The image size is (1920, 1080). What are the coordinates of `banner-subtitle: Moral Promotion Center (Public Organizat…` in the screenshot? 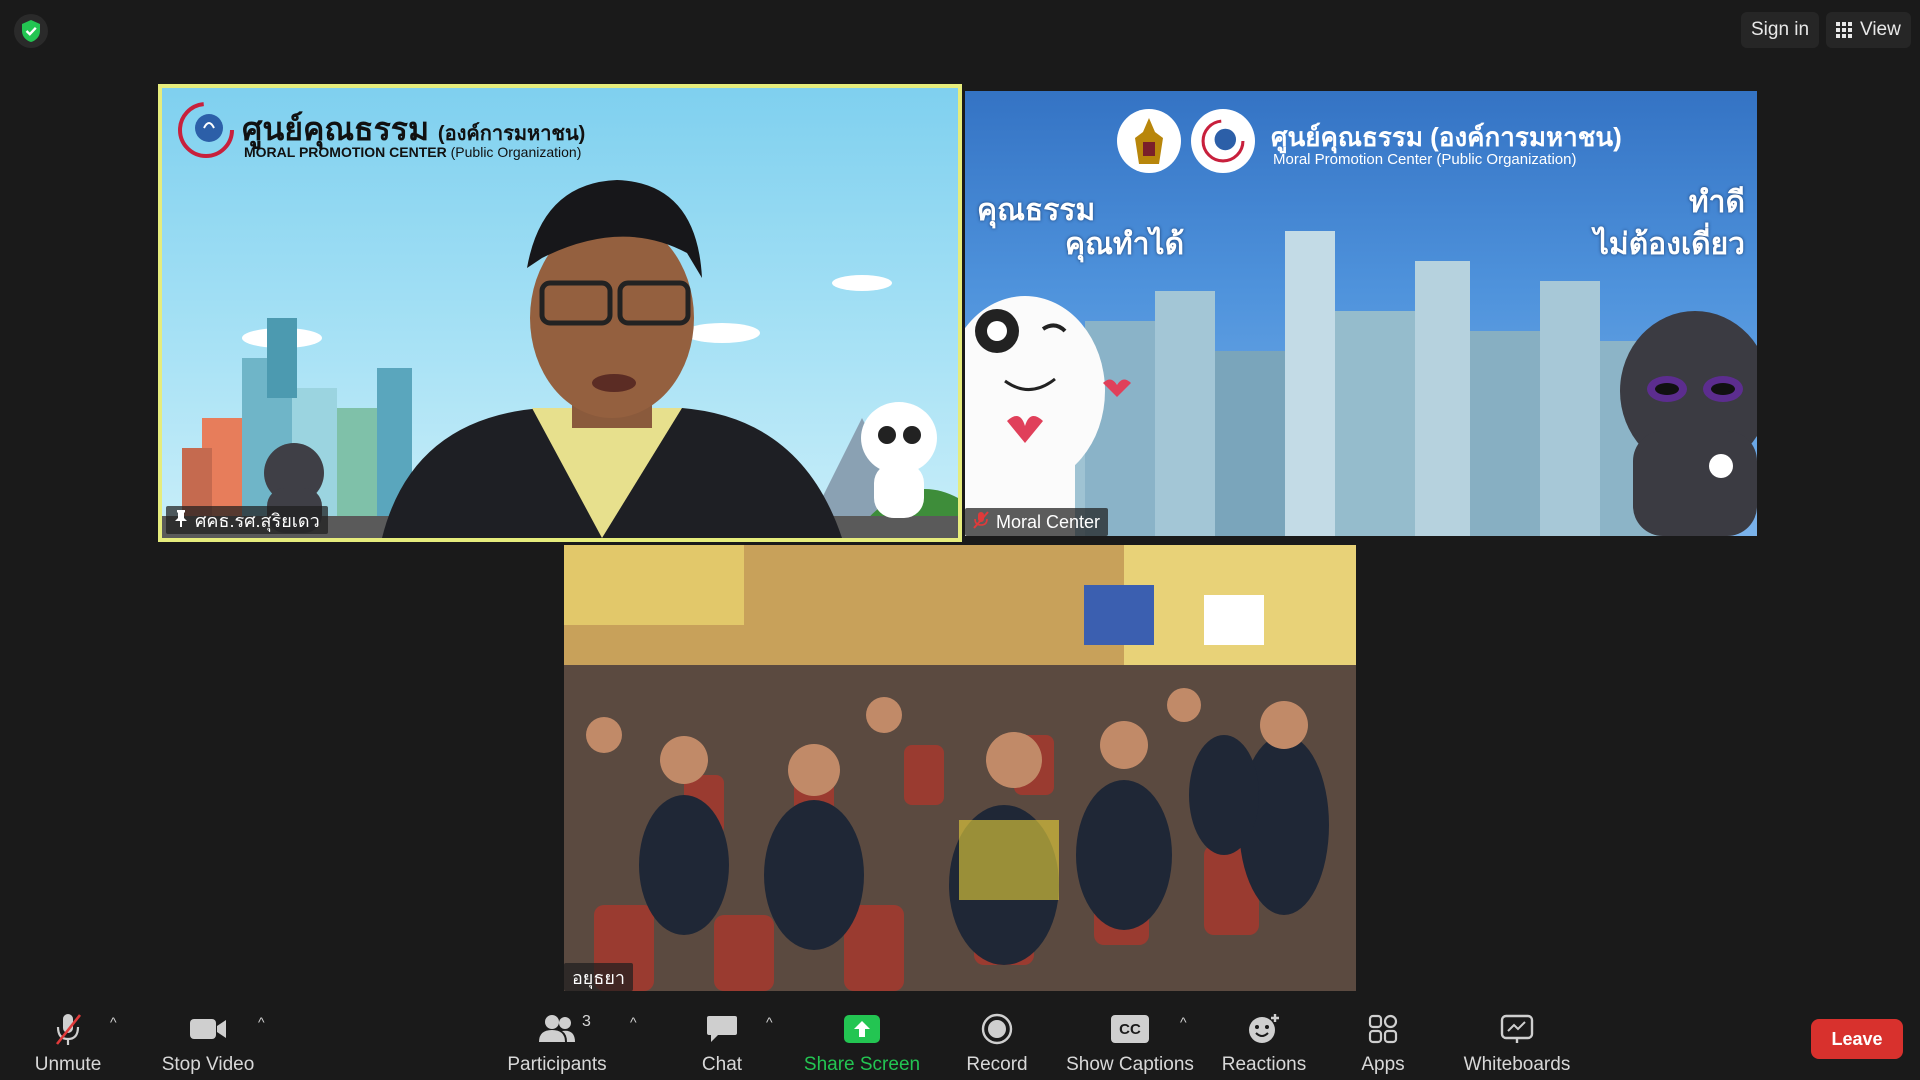 It's located at (1425, 159).